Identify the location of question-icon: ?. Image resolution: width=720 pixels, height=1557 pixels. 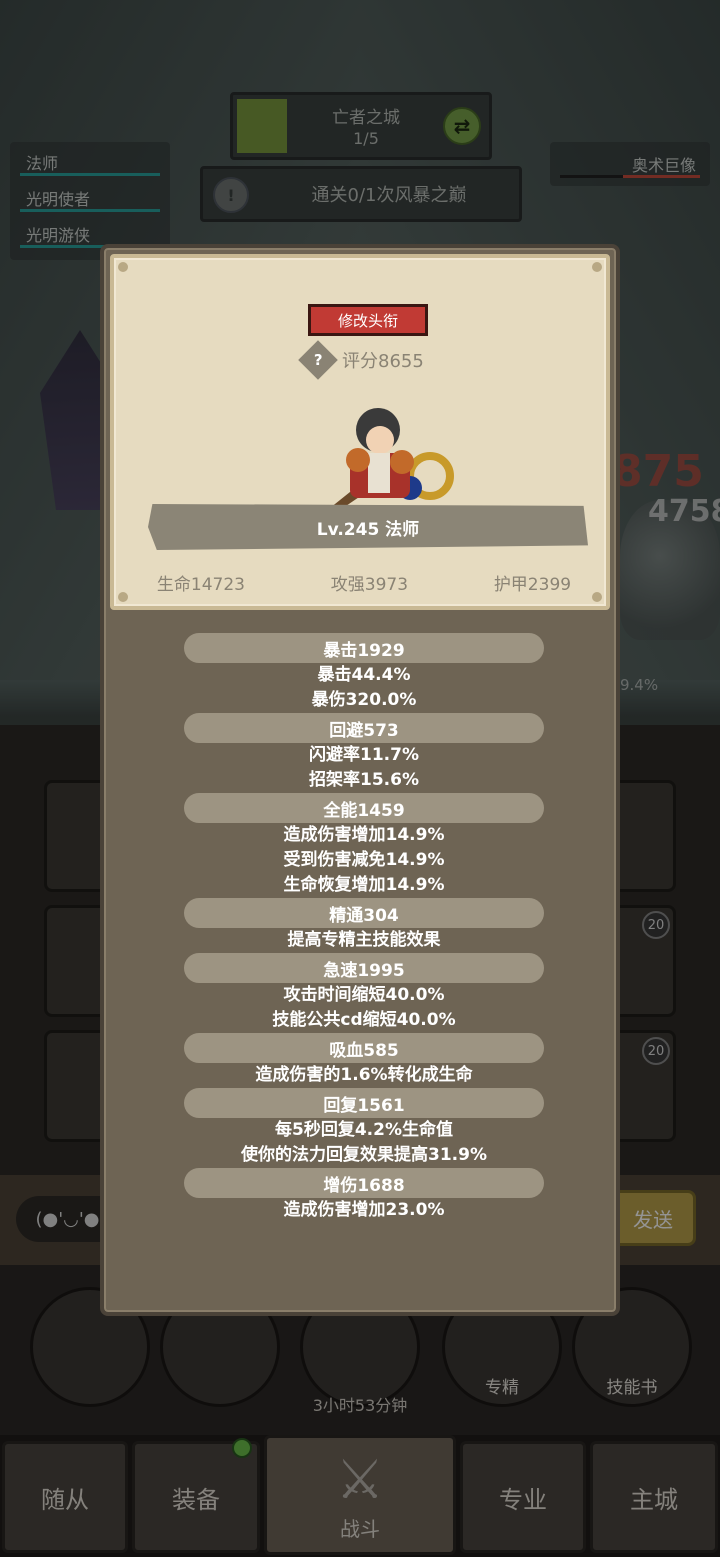
(318, 360).